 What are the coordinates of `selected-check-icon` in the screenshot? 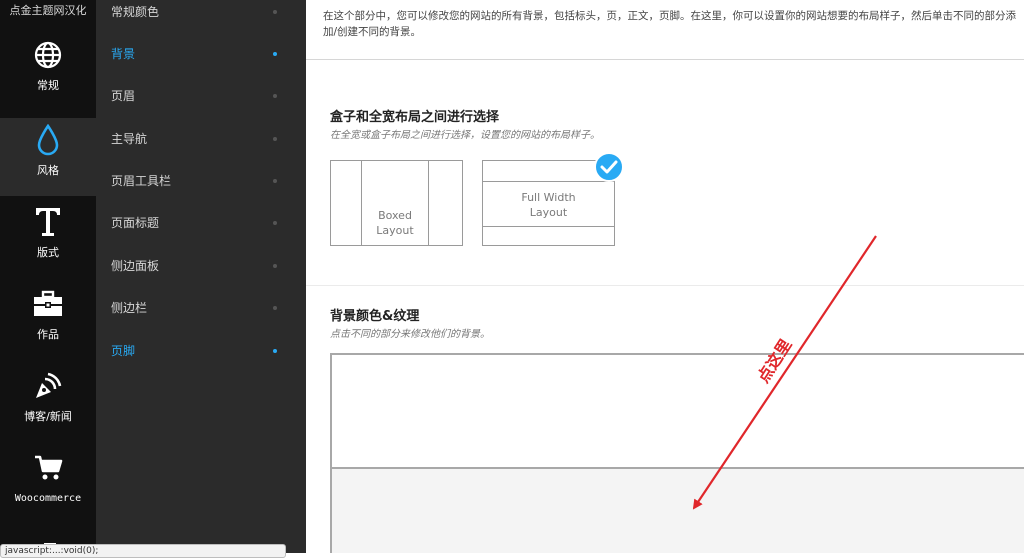 It's located at (609, 167).